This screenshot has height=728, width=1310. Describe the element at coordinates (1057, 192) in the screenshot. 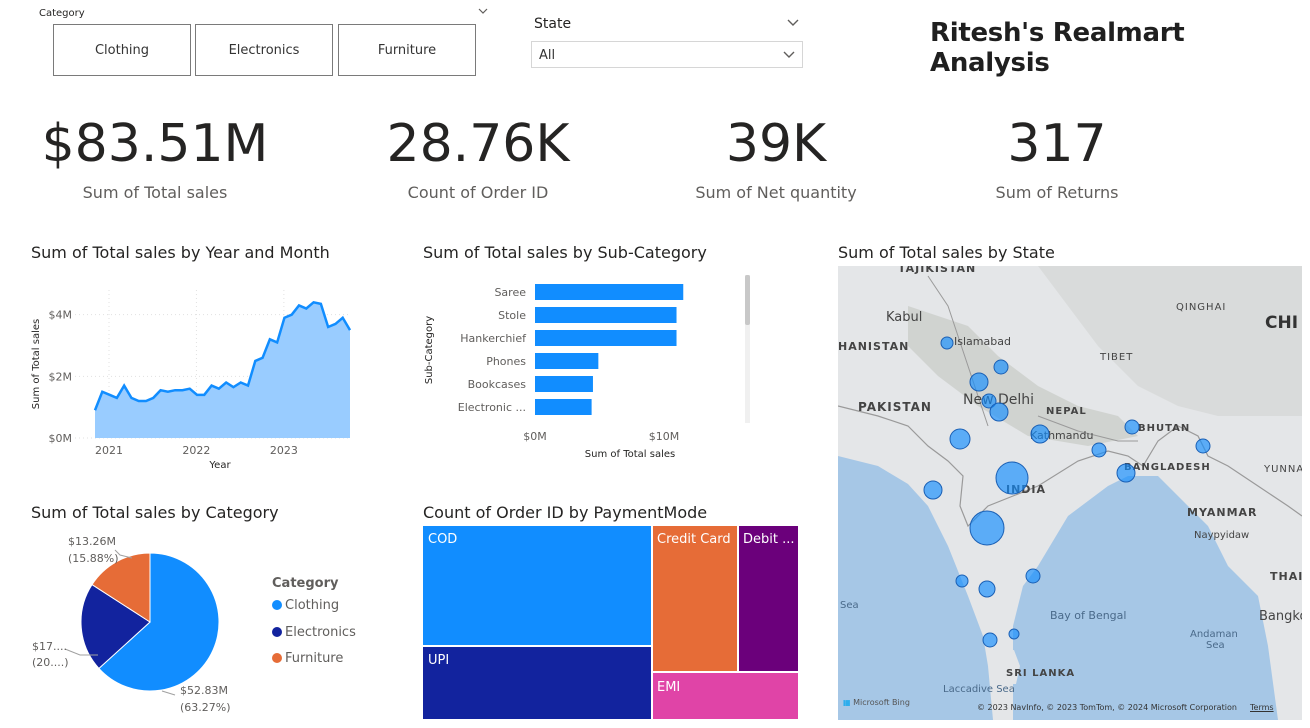

I see `kpi-returns-label: Sum of Returns` at that location.